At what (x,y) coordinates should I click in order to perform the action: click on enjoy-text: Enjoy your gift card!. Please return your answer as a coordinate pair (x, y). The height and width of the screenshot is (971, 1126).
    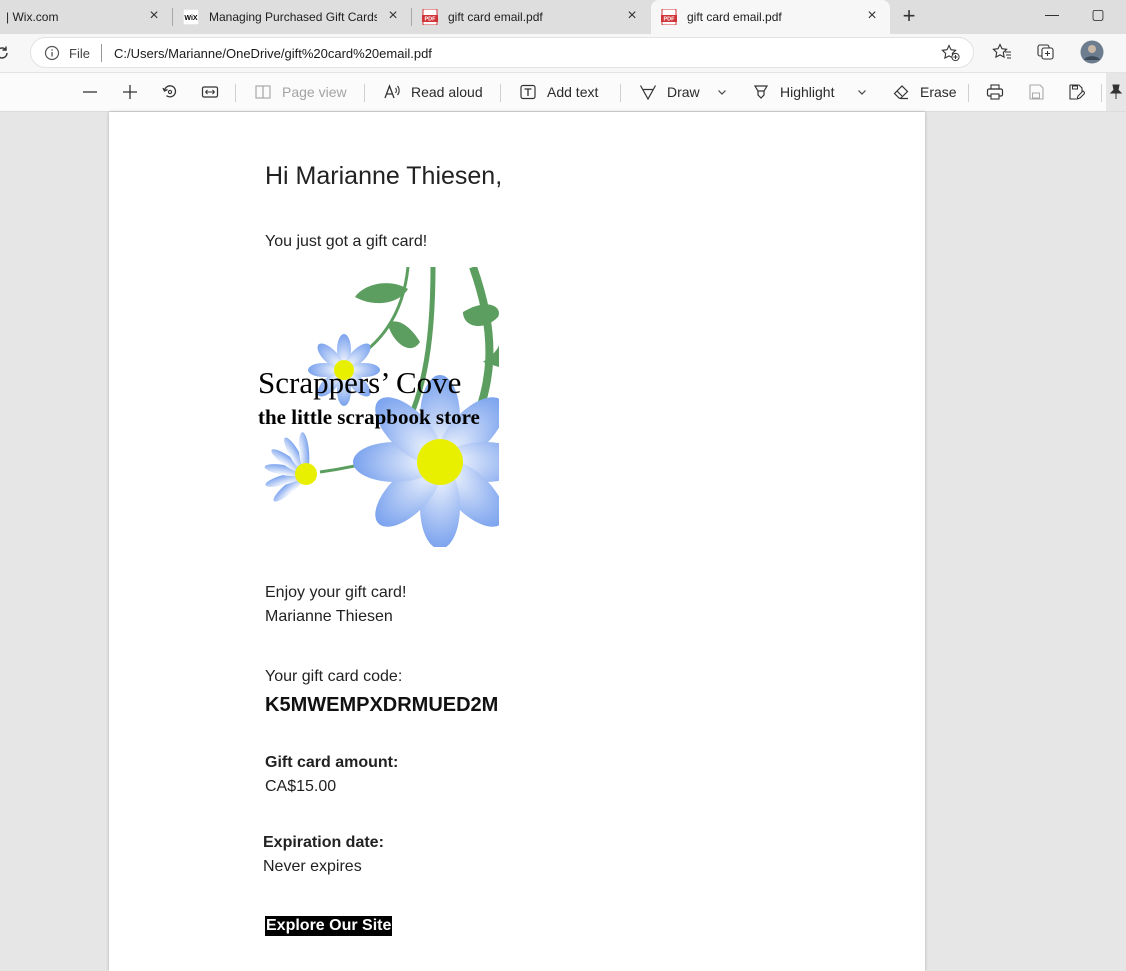
    Looking at the image, I should click on (336, 592).